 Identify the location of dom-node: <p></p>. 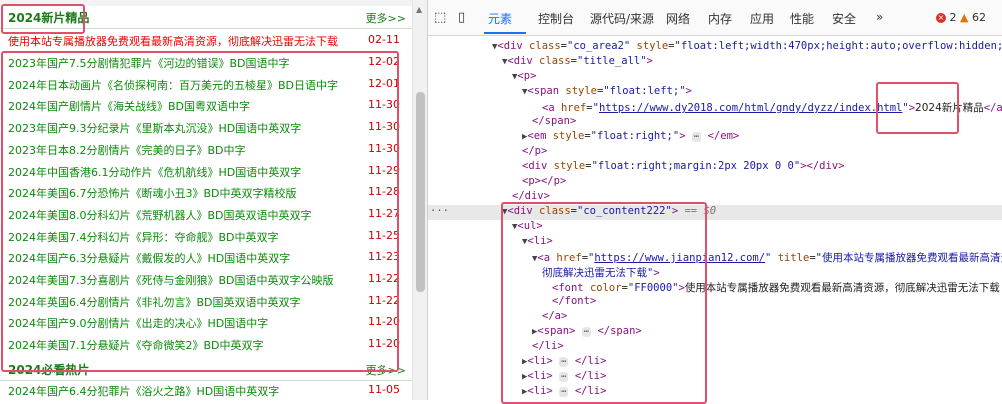
(544, 182).